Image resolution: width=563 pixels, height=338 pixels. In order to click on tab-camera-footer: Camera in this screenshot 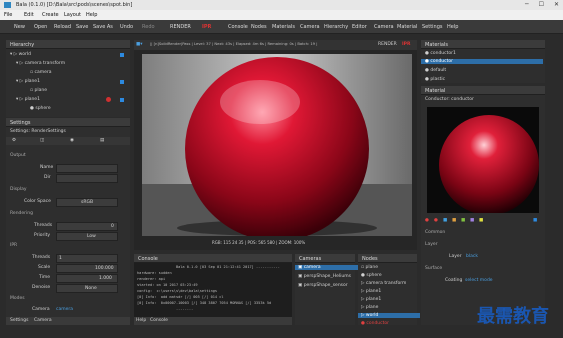, I will do `click(43, 320)`.